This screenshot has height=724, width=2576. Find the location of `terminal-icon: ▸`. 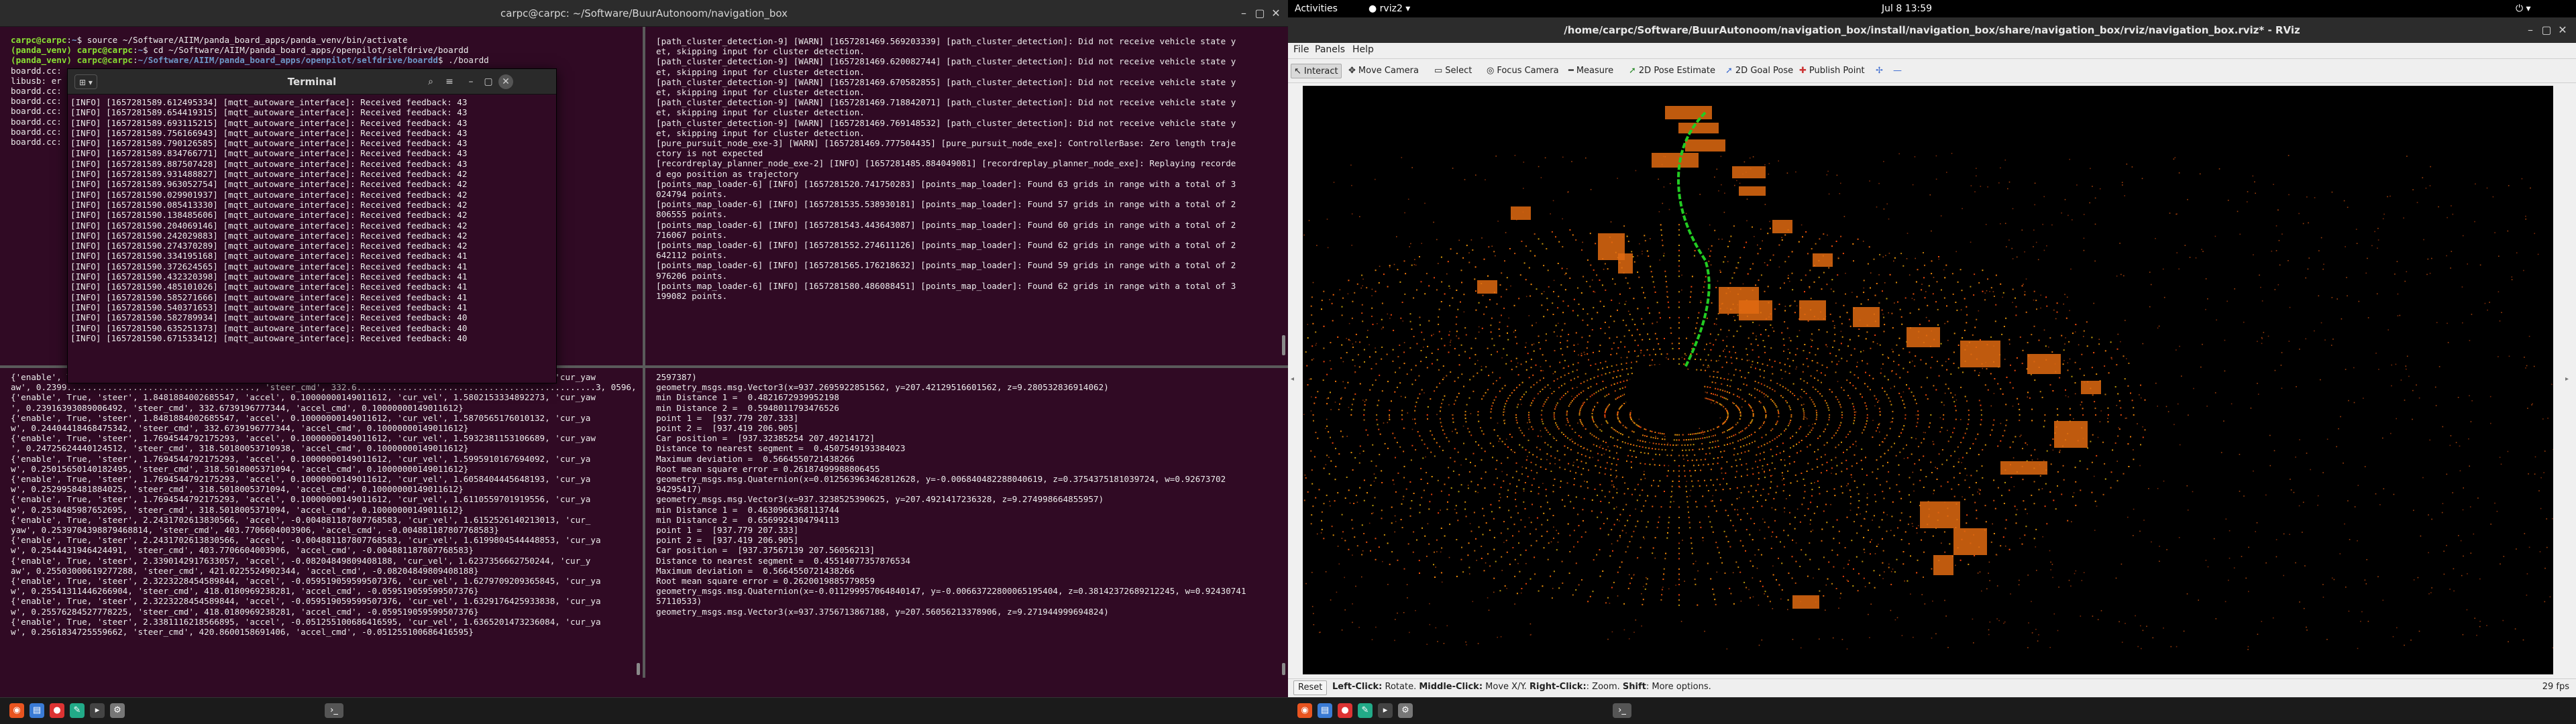

terminal-icon: ▸ is located at coordinates (97, 710).